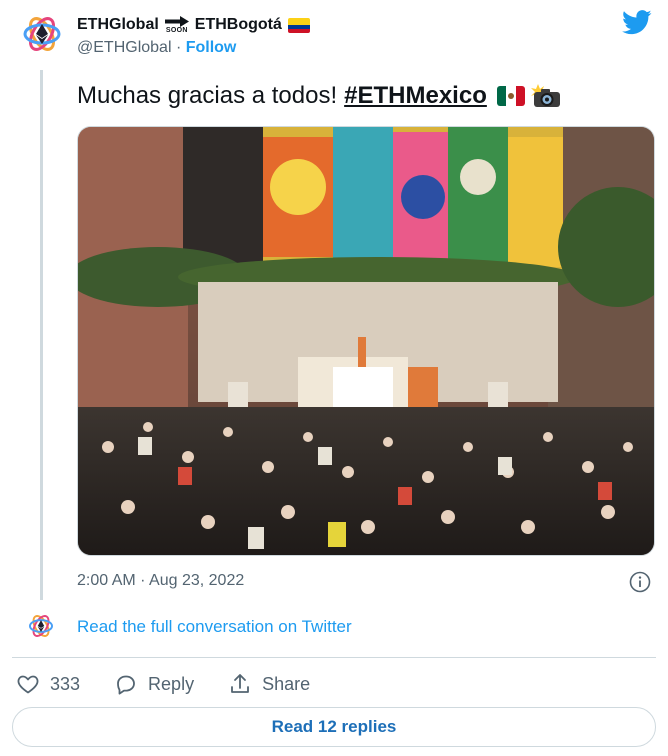 This screenshot has height=756, width=668. Describe the element at coordinates (171, 683) in the screenshot. I see `reply-label: Reply` at that location.